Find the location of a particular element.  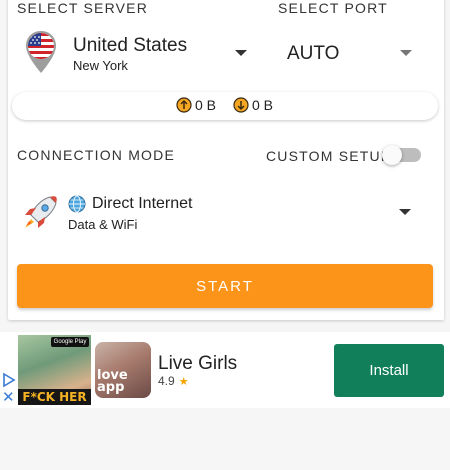

select-server-label: SELECT SERVER is located at coordinates (83, 8).